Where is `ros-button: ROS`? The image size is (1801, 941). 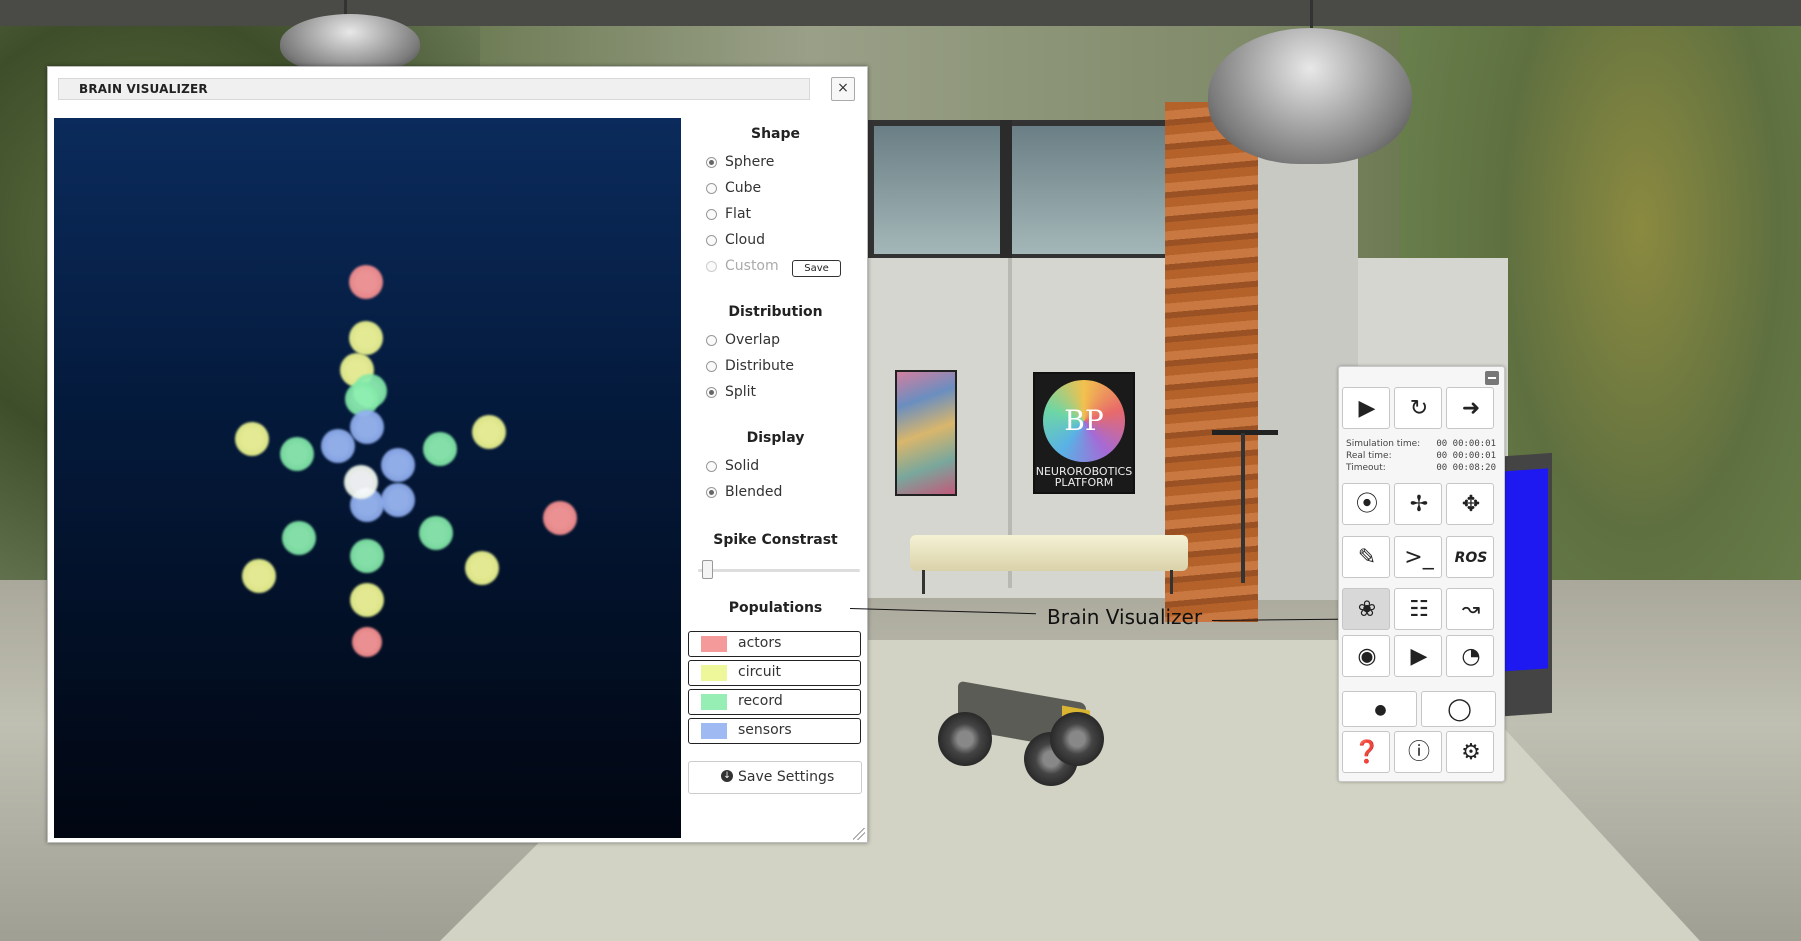
ros-button: ROS is located at coordinates (1470, 557).